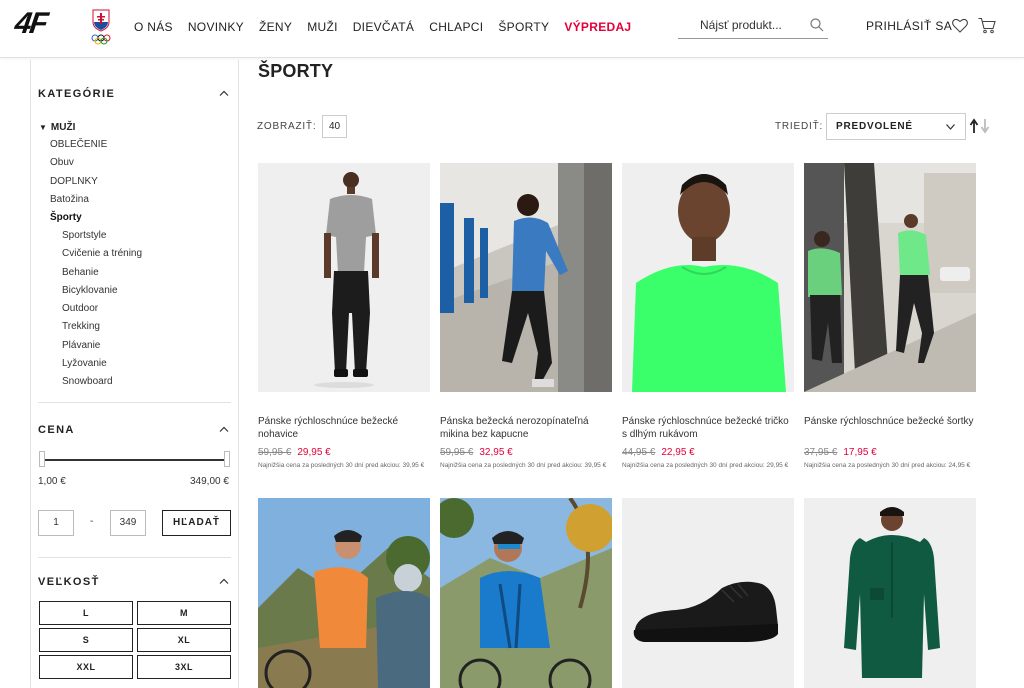 The height and width of the screenshot is (688, 1024). I want to click on category-list: OBLEČENIE Obuv DOPLNKY Batožina Športy, so click(78, 181).